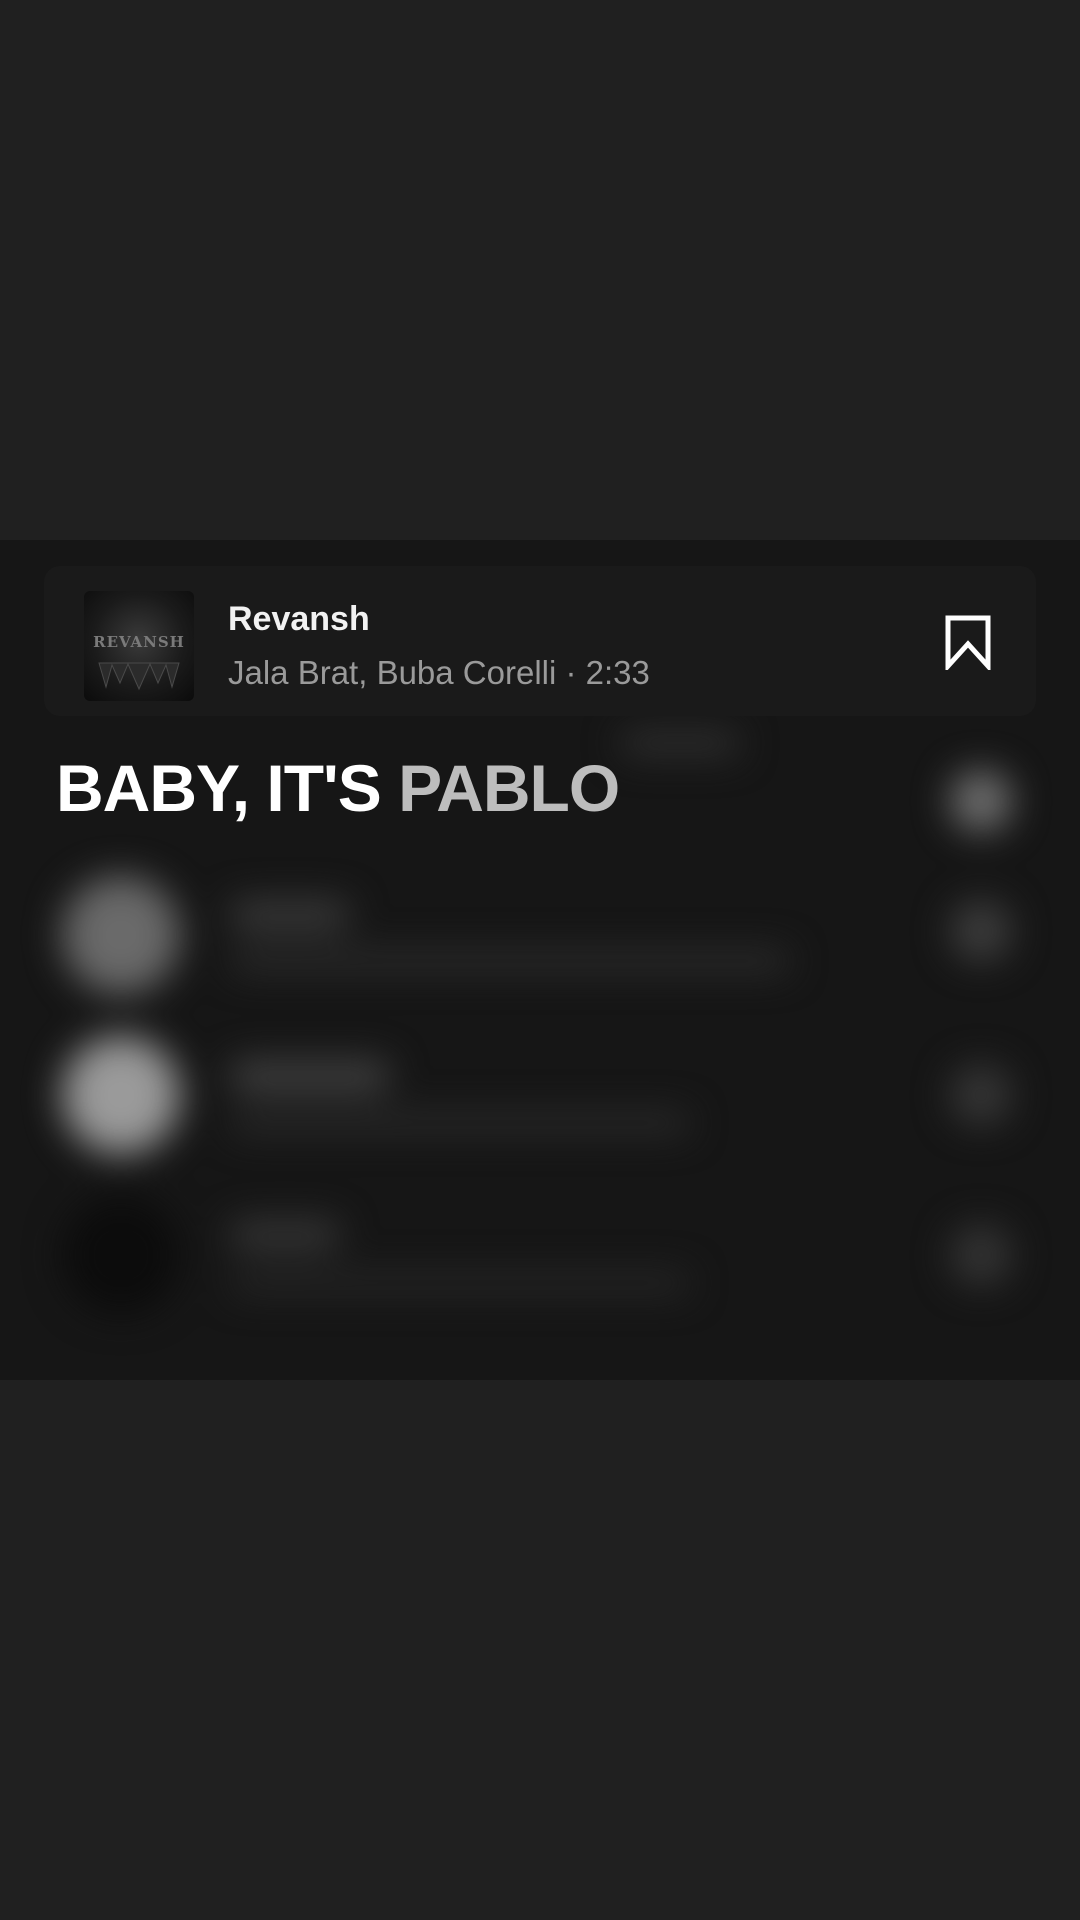  Describe the element at coordinates (509, 788) in the screenshot. I see `lyric-upcoming-text: PABLO` at that location.